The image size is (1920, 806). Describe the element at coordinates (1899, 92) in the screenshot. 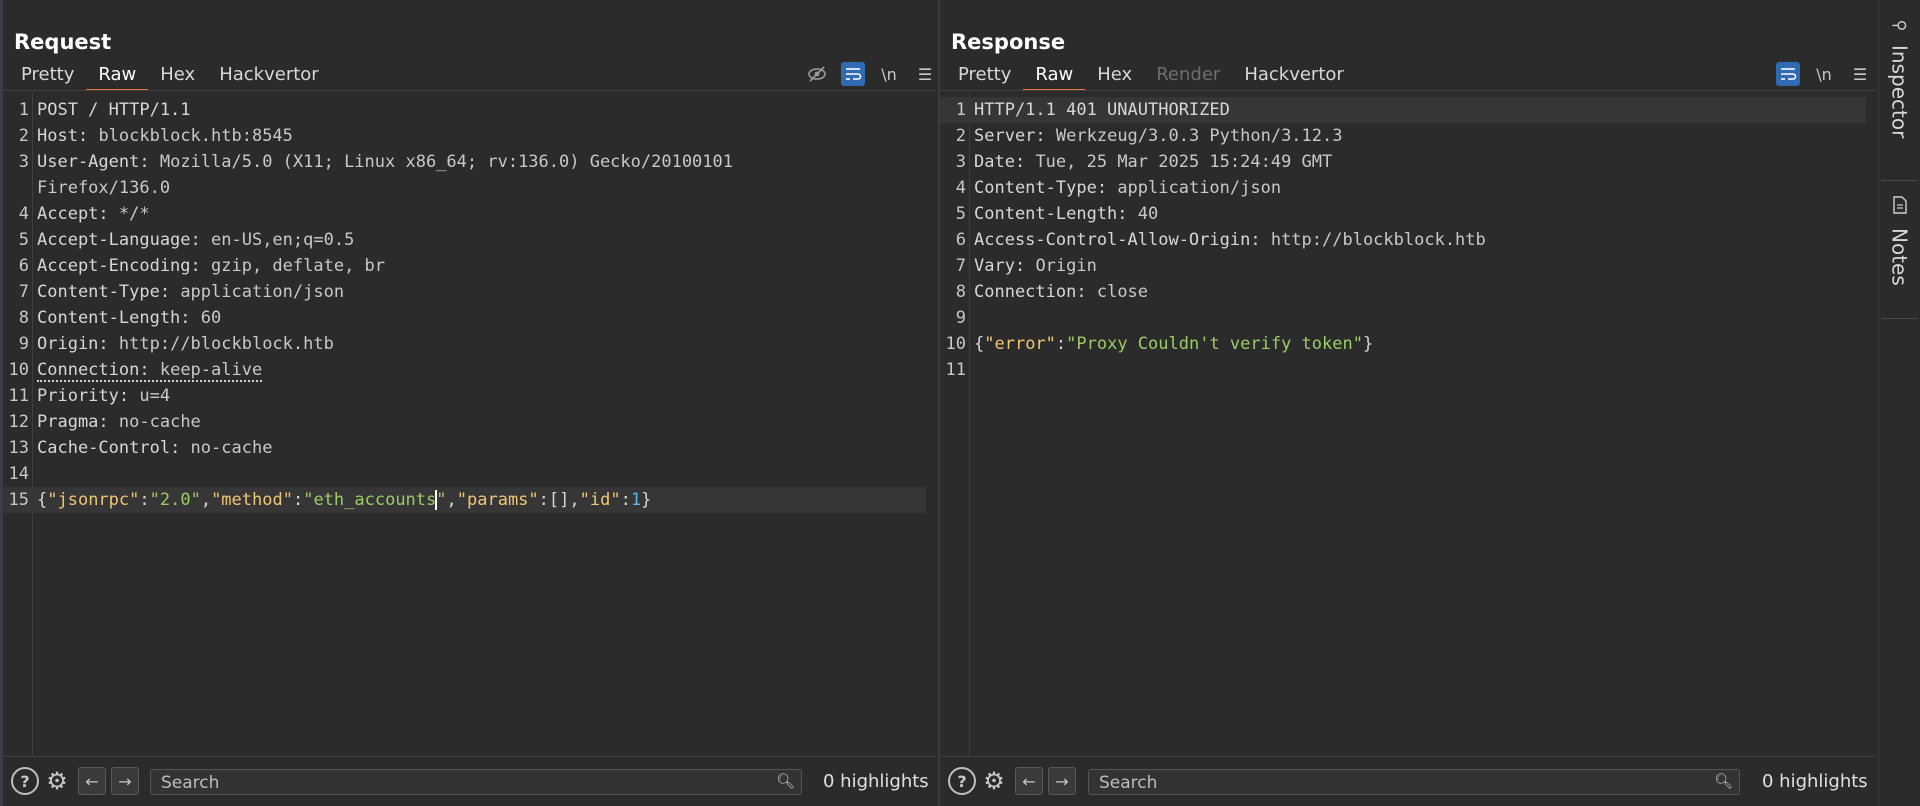

I see `sidebar-inspector-label: Inspector` at that location.